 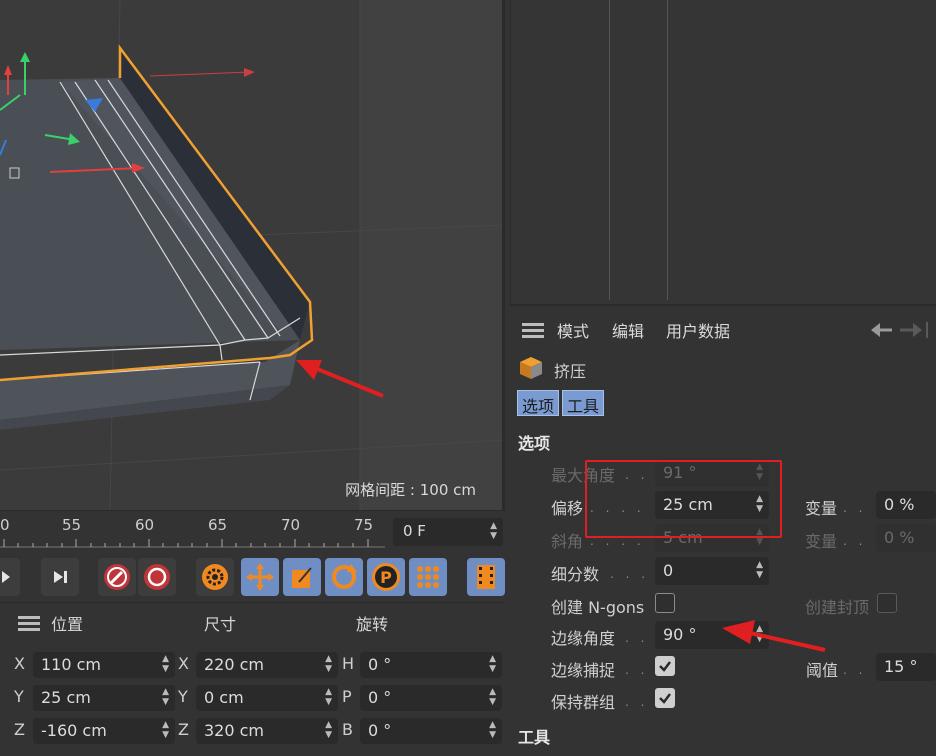 I want to click on section-title-tools: 工具, so click(x=534, y=737).